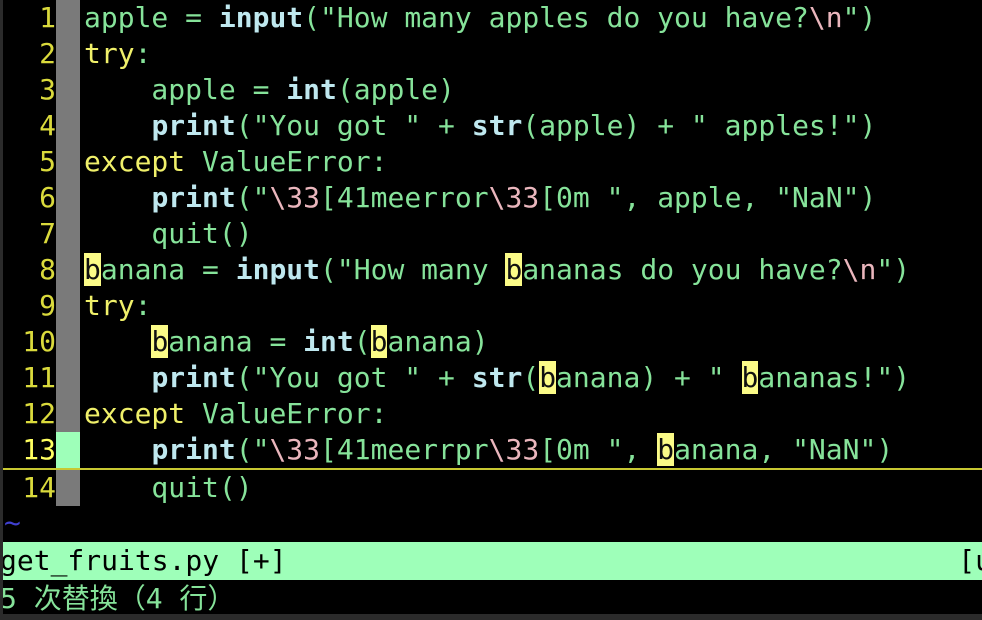  What do you see at coordinates (235, 233) in the screenshot?
I see `code-token: ()` at bounding box center [235, 233].